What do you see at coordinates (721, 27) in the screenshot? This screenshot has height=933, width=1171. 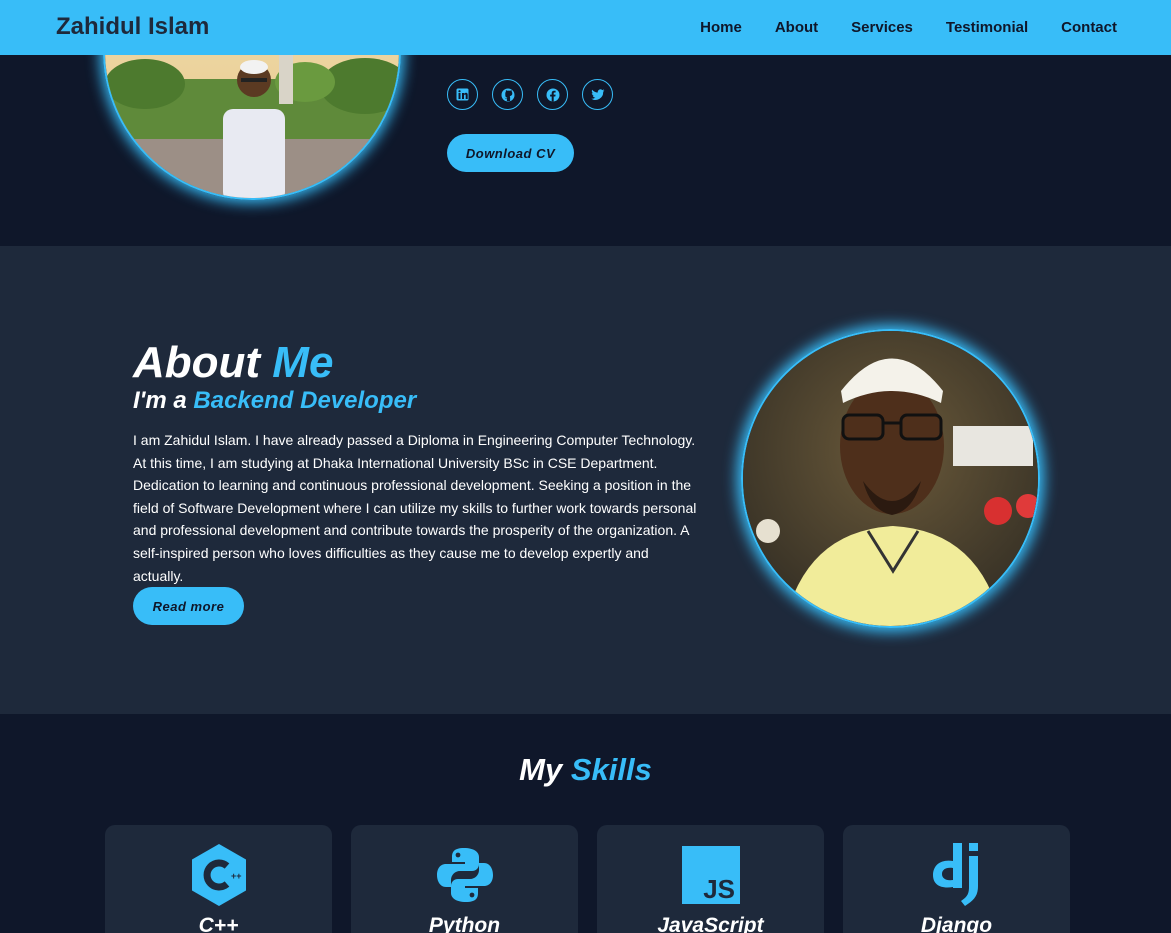 I see `nav-home: Home` at bounding box center [721, 27].